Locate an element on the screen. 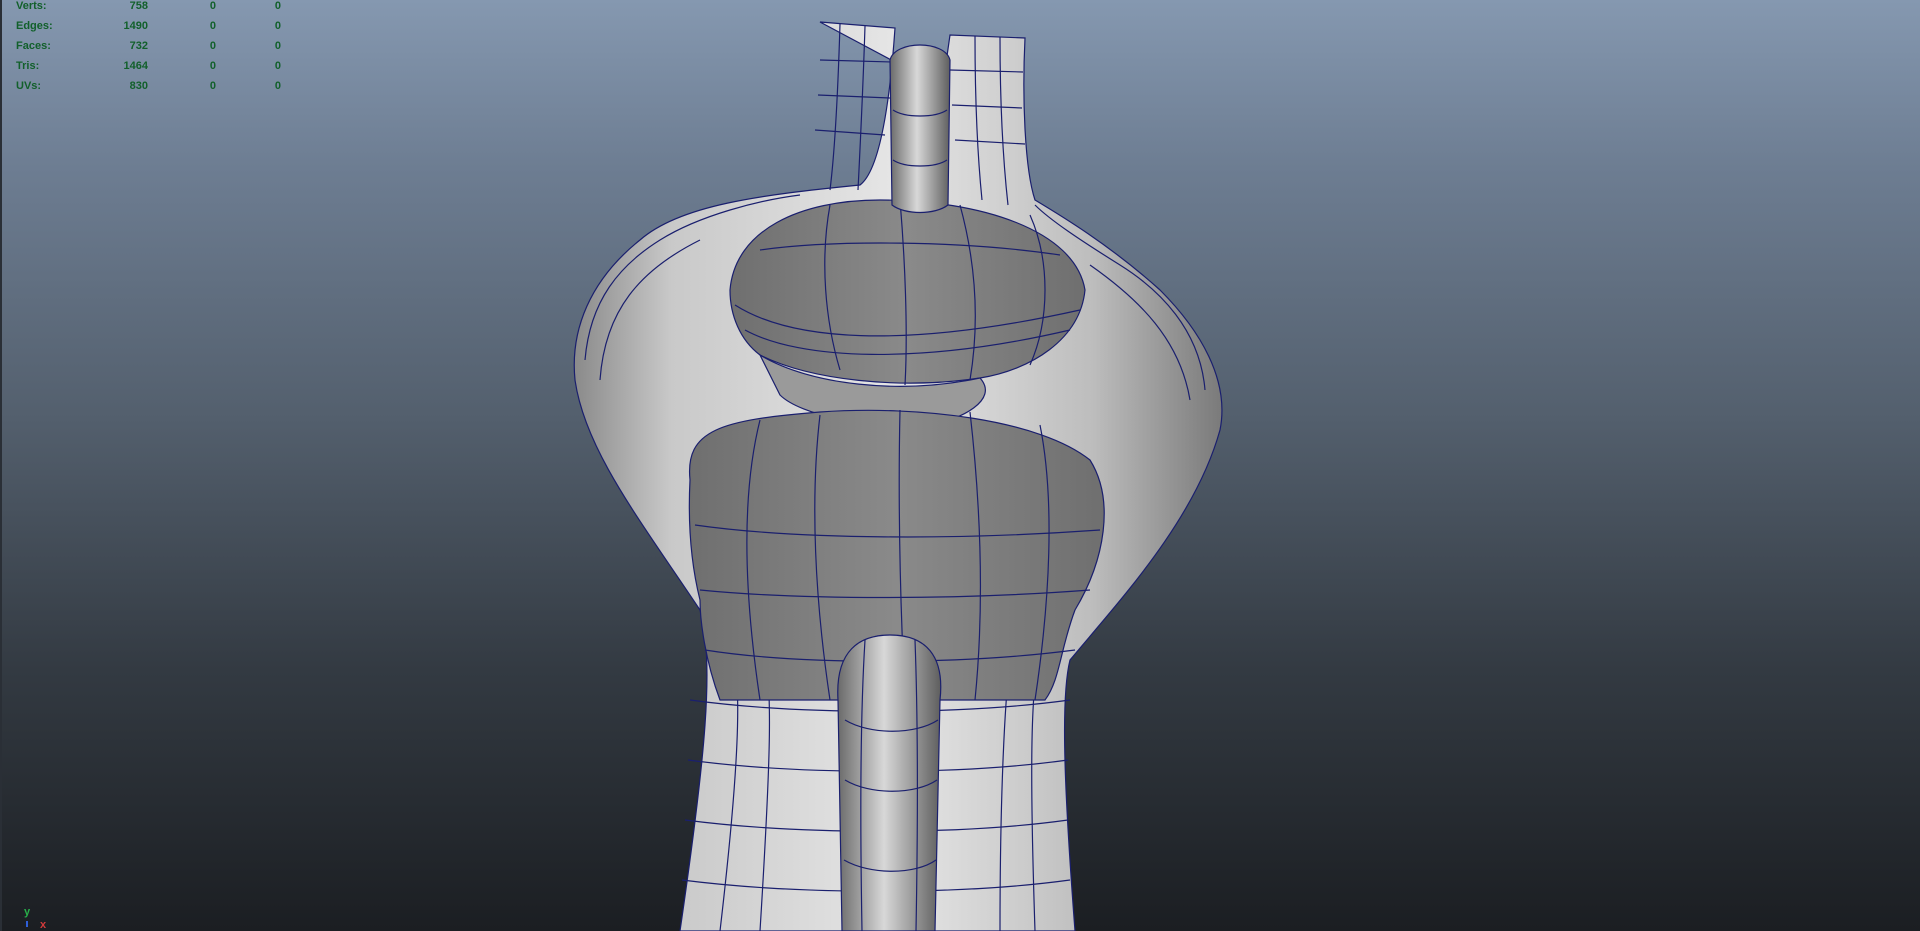  view-axis-gizmo: y x is located at coordinates (38, 918).